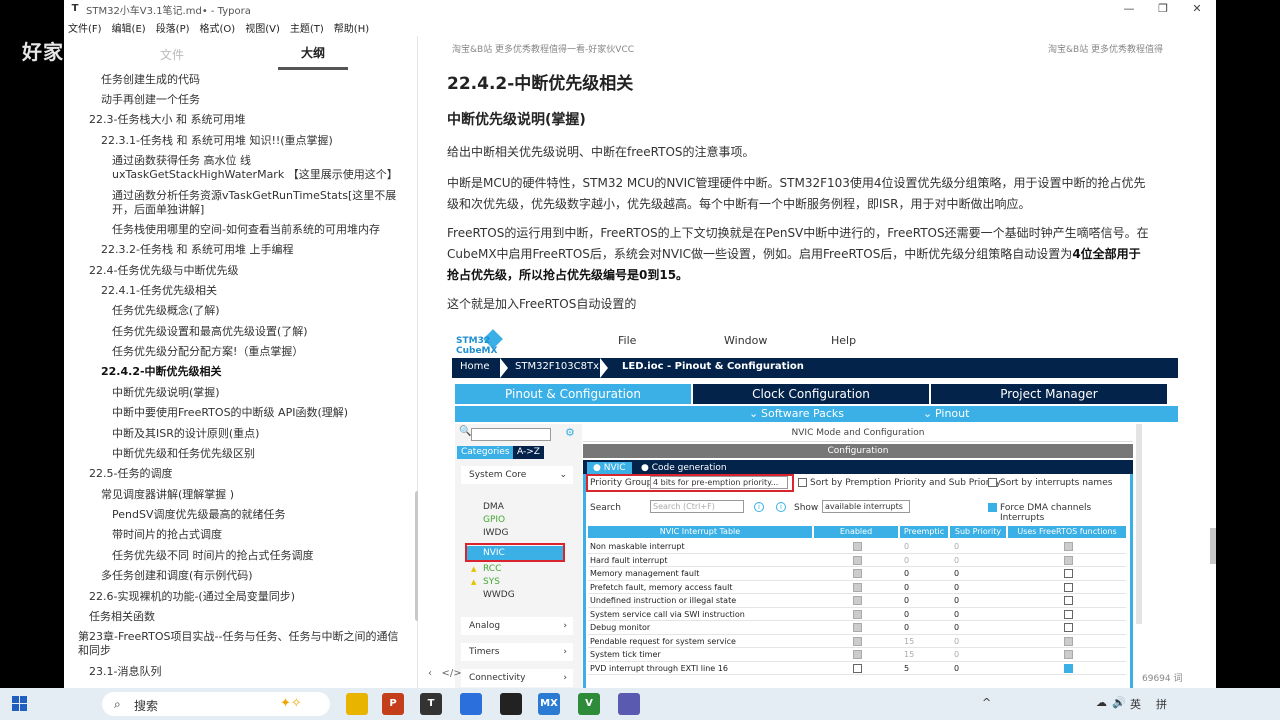  I want to click on outline-item: 和同步, so click(94, 651).